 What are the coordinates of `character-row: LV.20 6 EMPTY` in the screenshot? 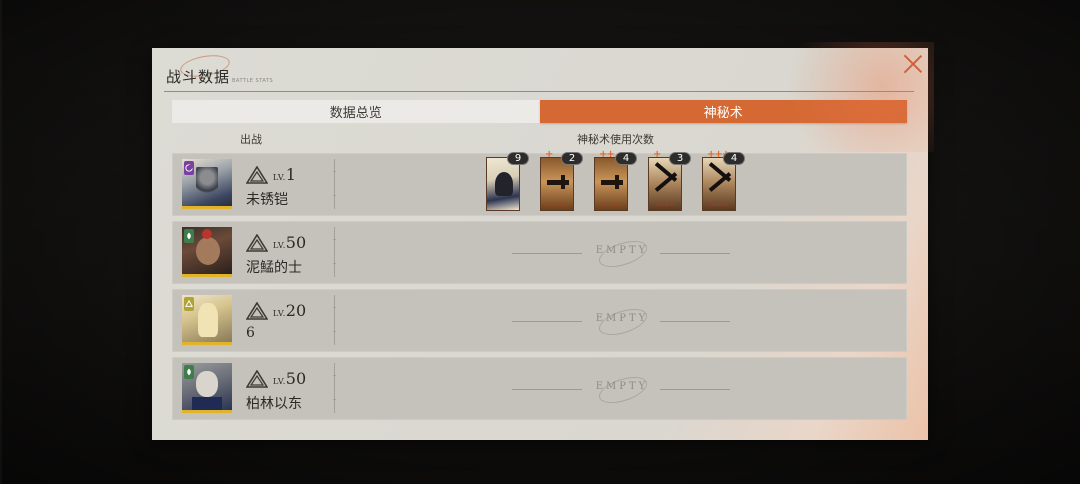 It's located at (539, 320).